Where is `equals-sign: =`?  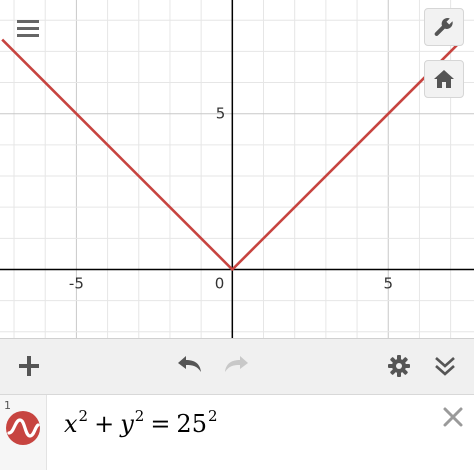
equals-sign: = is located at coordinates (160, 424).